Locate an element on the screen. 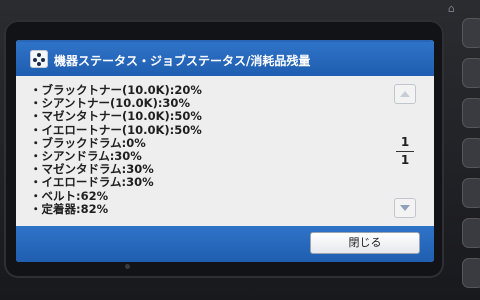 Image resolution: width=480 pixels, height=300 pixels. list-item: ・イエロートナー(10.0K):50% is located at coordinates (116, 129).